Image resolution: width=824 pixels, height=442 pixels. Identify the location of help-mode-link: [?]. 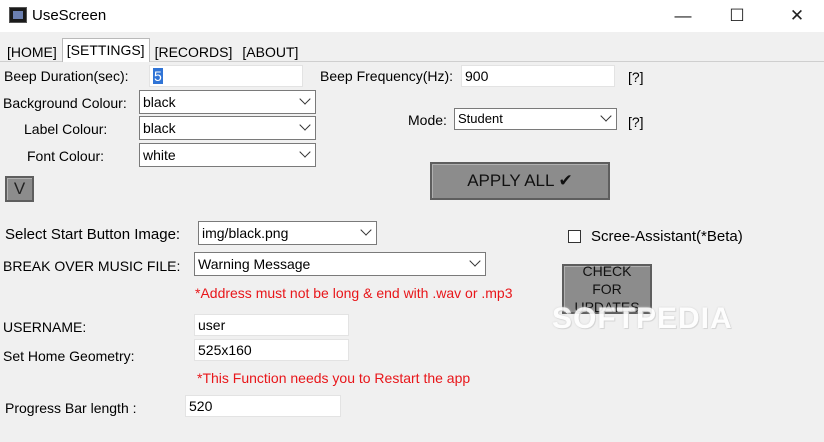
(636, 122).